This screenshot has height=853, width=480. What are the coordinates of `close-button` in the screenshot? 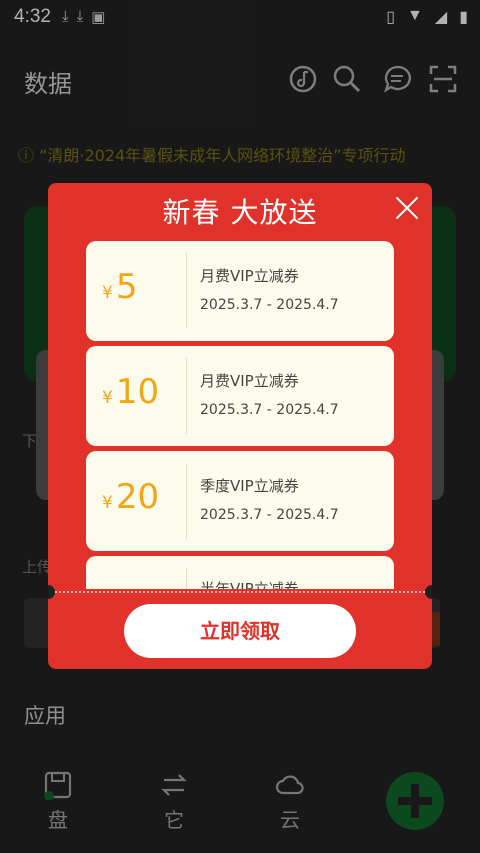 It's located at (407, 208).